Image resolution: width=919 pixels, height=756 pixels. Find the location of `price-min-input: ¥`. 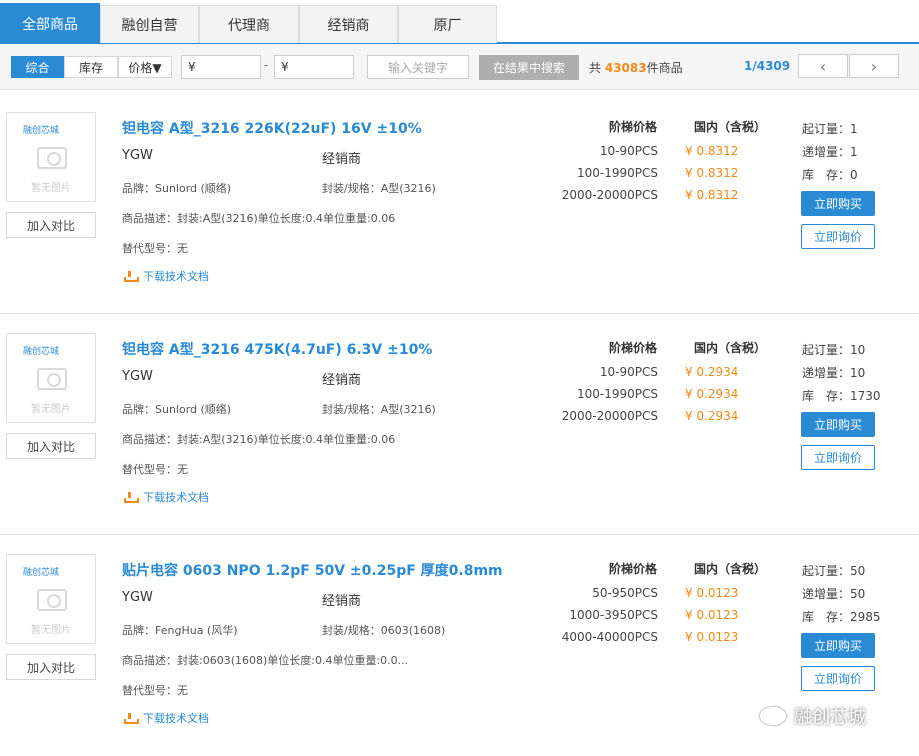

price-min-input: ¥ is located at coordinates (221, 67).